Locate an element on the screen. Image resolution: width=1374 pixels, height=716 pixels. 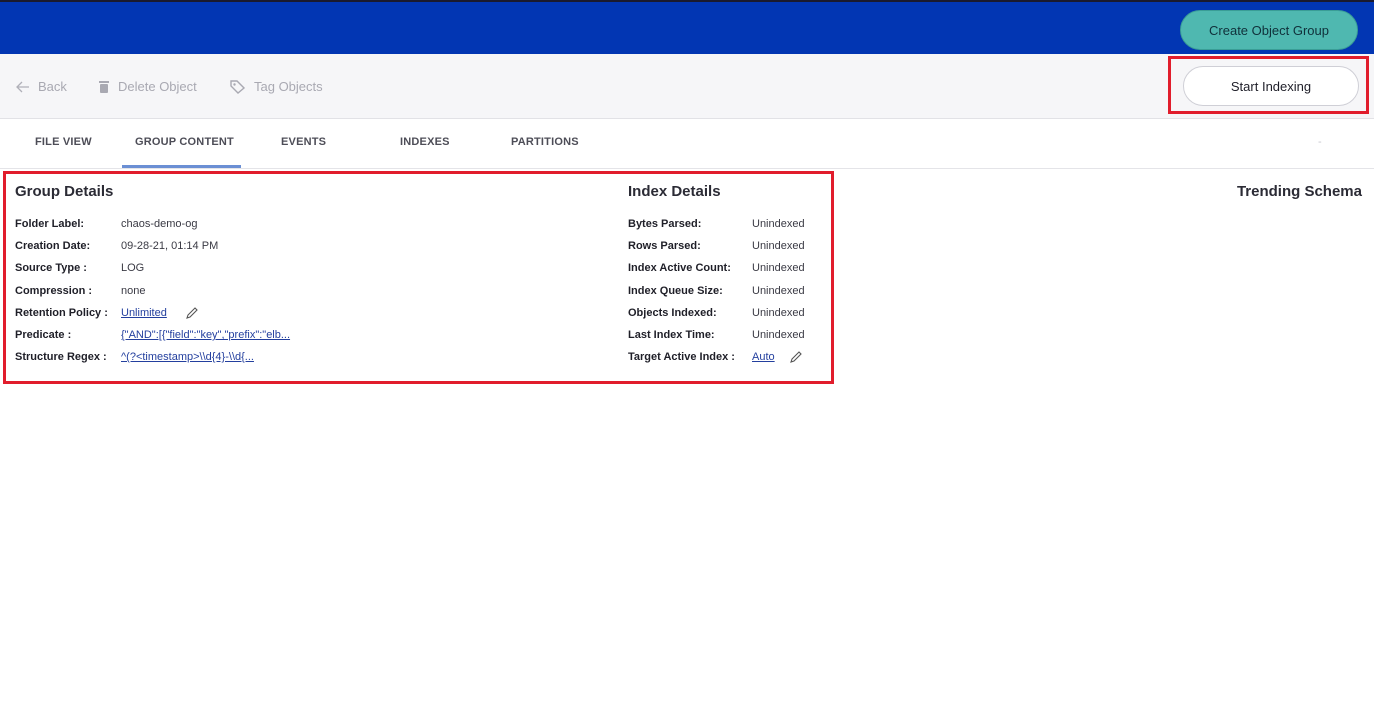
index-queue-size-value: Unindexed is located at coordinates (778, 291).